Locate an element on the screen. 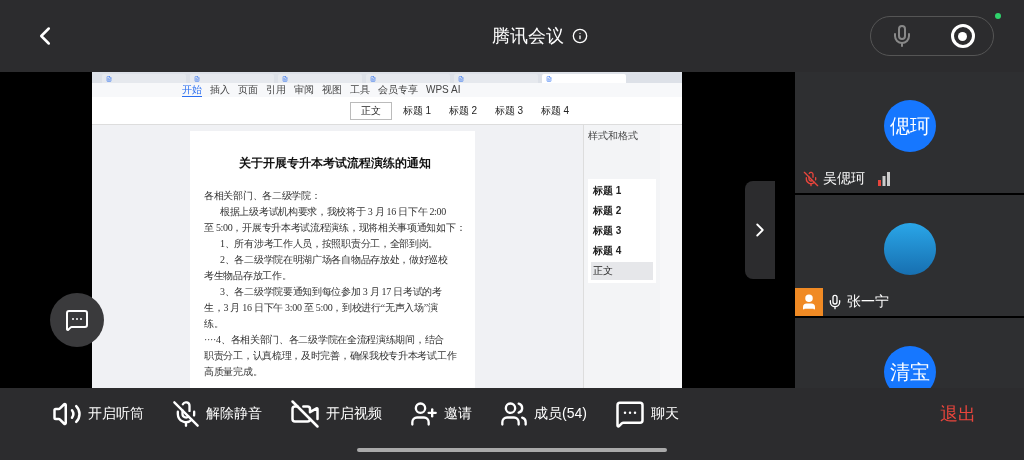 Image resolution: width=1024 pixels, height=460 pixels. signal-icon is located at coordinates (884, 179).